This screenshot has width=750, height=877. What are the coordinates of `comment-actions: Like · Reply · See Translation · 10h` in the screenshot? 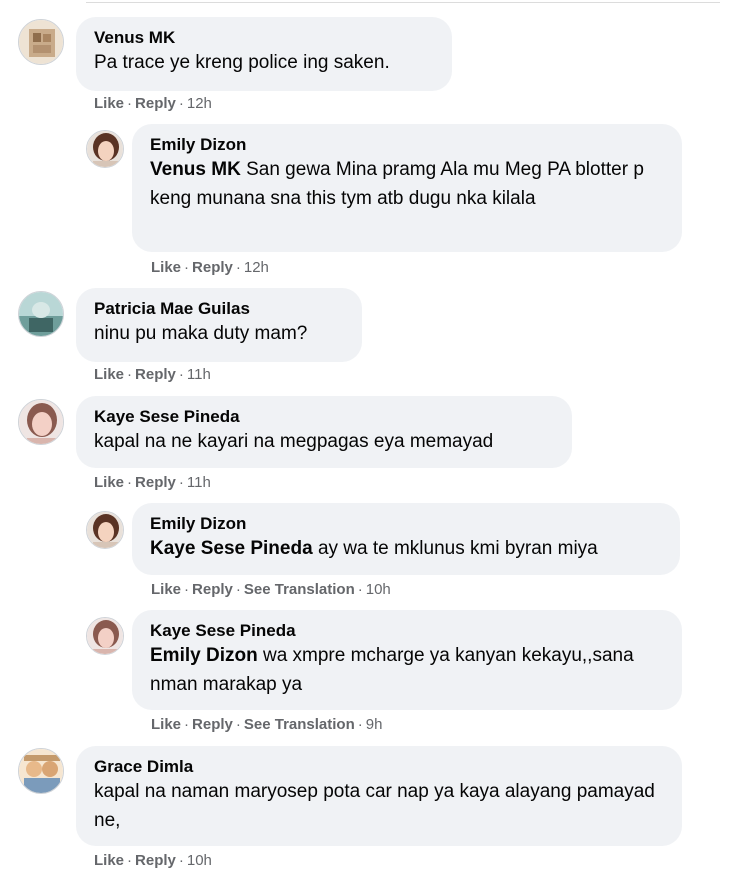 It's located at (271, 589).